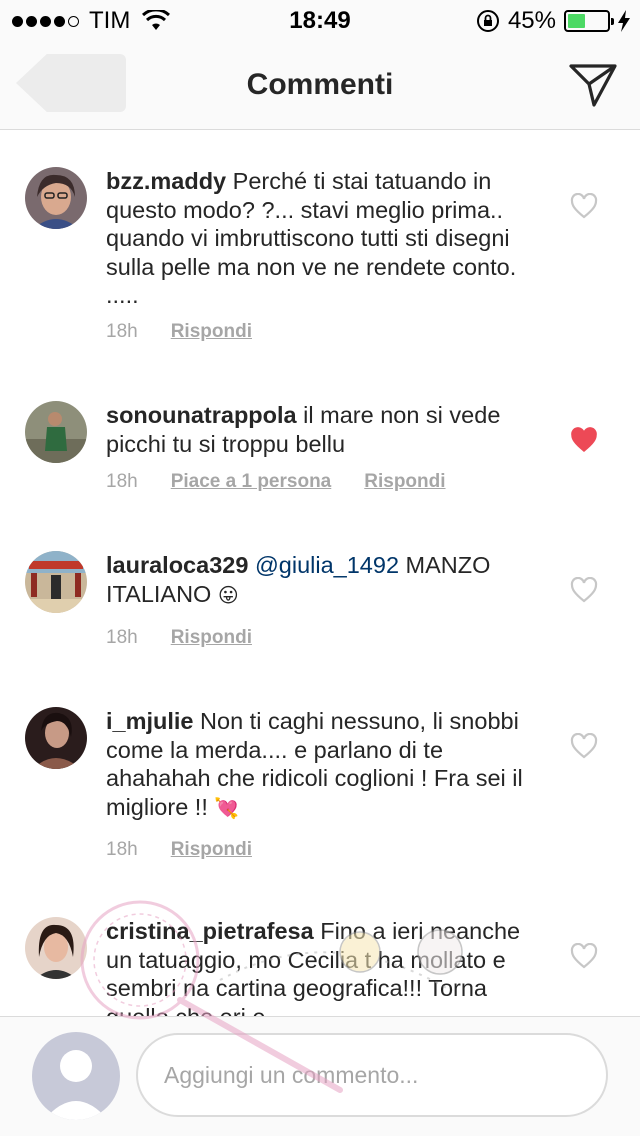  What do you see at coordinates (227, 807) in the screenshot?
I see `heart-arrow-emoji: 💘` at bounding box center [227, 807].